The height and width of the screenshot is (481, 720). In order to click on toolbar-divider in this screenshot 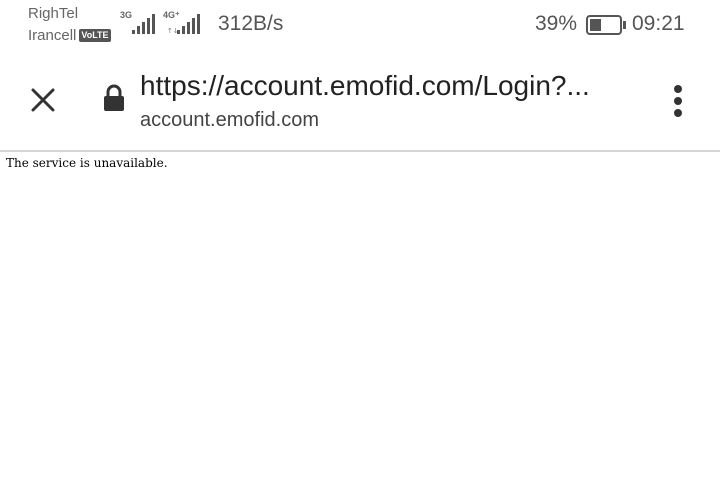, I will do `click(360, 151)`.